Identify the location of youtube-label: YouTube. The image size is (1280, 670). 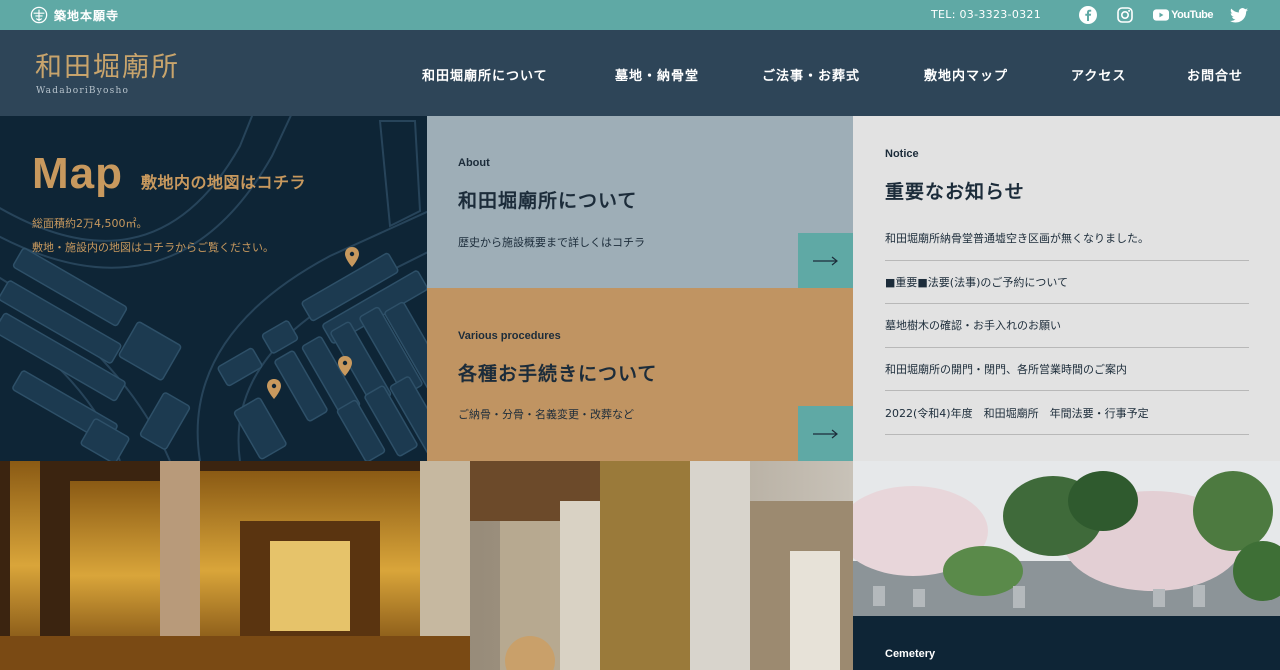
(1192, 15).